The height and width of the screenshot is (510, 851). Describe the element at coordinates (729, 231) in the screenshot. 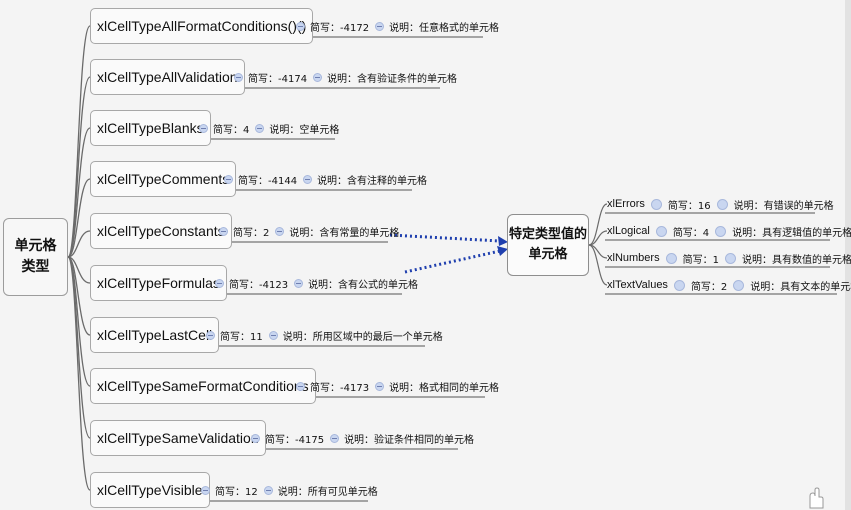

I see `sub-item-logical: xlLogical 简写：4 说明：具有逻辑值的单元格` at that location.